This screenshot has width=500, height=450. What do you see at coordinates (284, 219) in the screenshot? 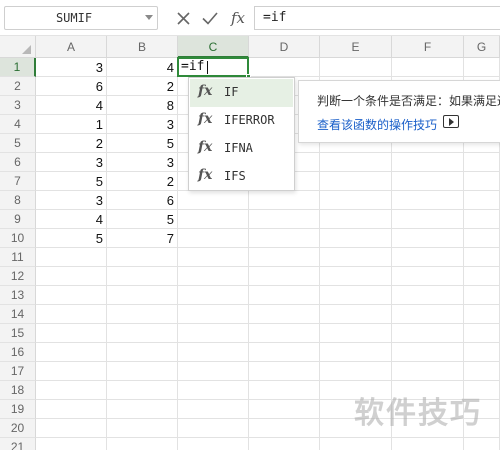
I see `cell-d9` at bounding box center [284, 219].